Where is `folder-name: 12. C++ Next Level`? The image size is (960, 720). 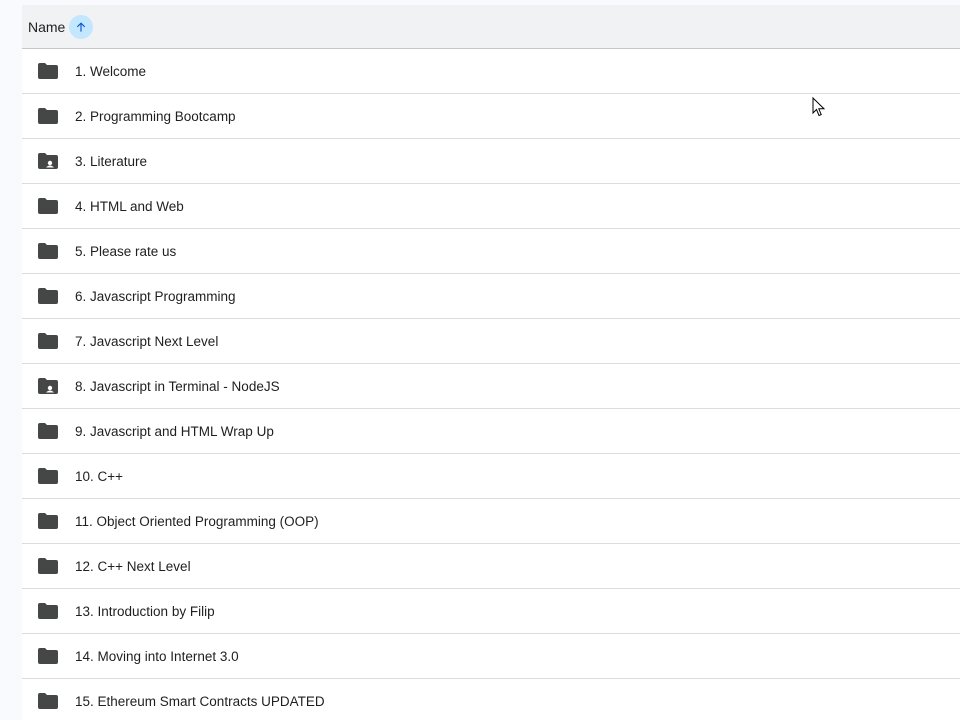
folder-name: 12. C++ Next Level is located at coordinates (133, 566).